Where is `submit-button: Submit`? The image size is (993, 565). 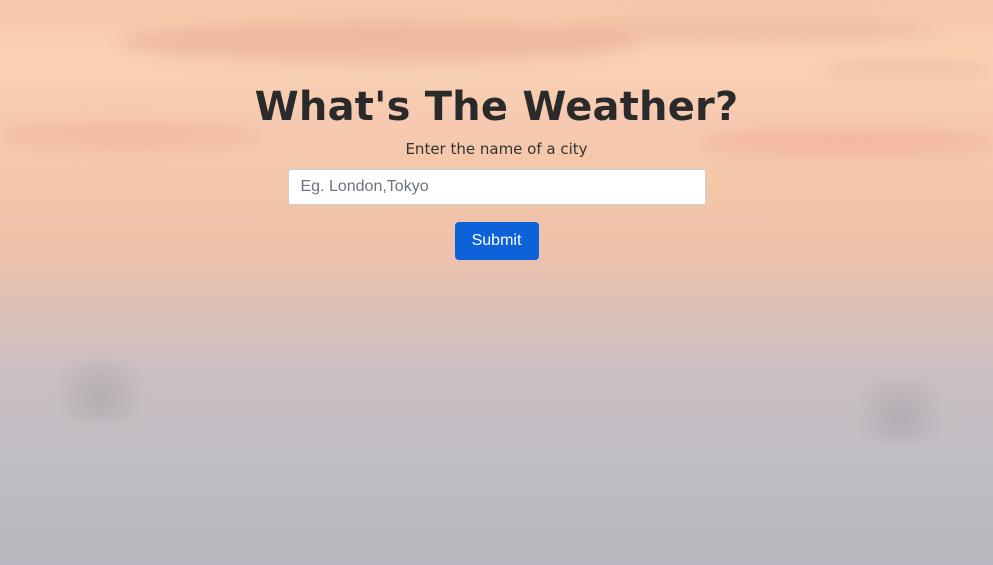
submit-button: Submit is located at coordinates (496, 241).